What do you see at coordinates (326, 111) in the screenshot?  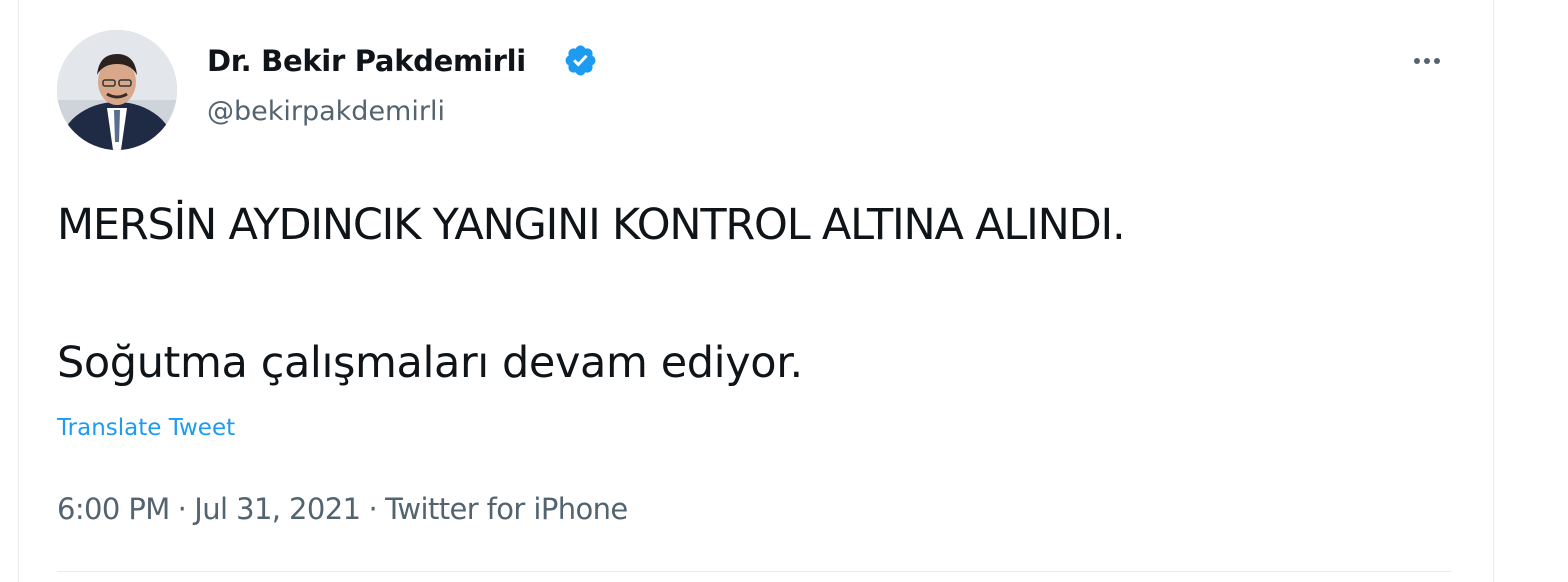 I see `author-handle: @bekirpakdemirli` at bounding box center [326, 111].